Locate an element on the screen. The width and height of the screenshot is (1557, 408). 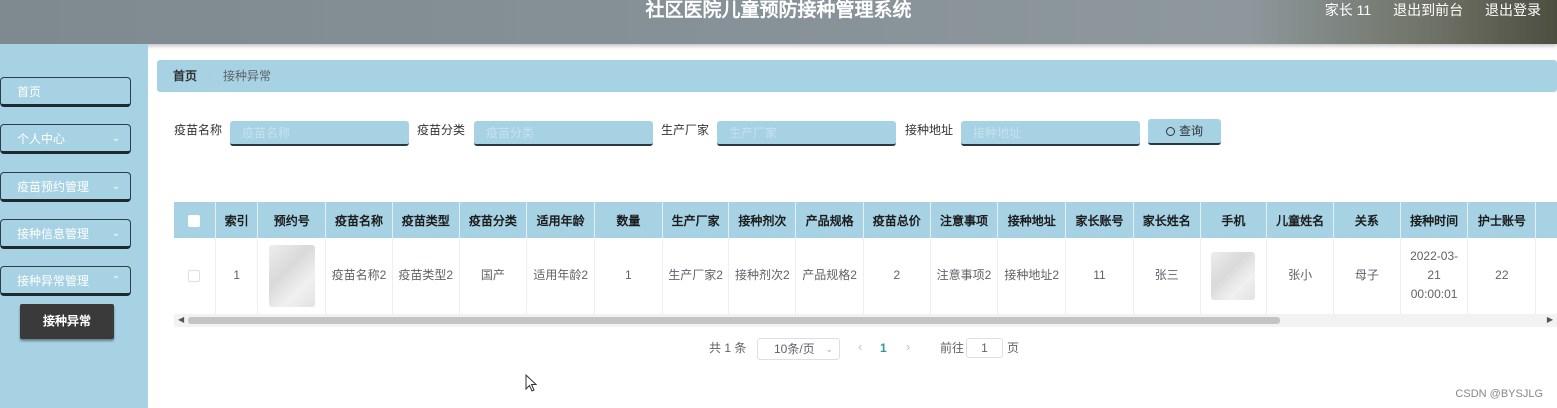
scroll-left-icon: ◀ is located at coordinates (181, 319).